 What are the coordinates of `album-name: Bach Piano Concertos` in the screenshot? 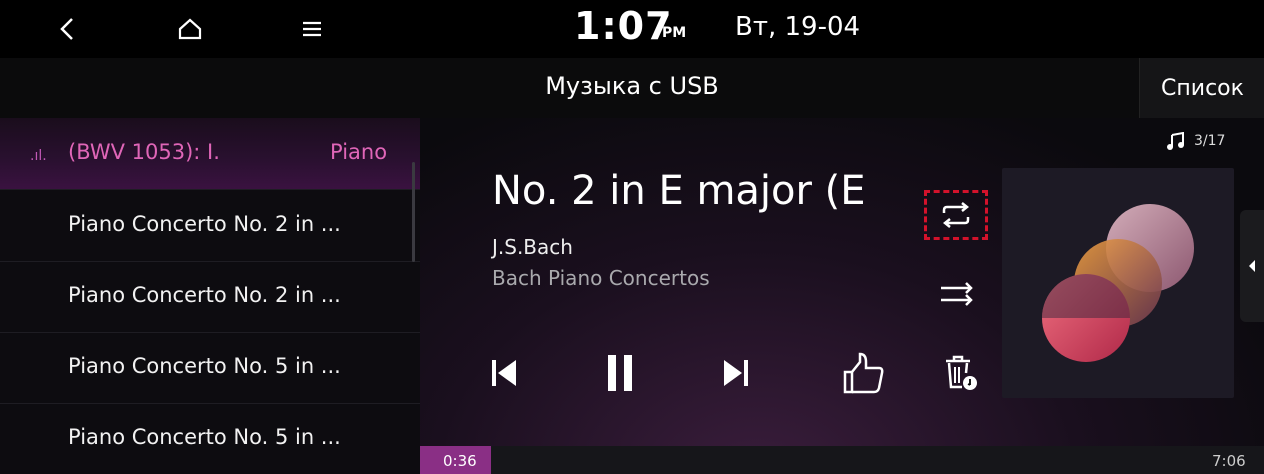 It's located at (601, 278).